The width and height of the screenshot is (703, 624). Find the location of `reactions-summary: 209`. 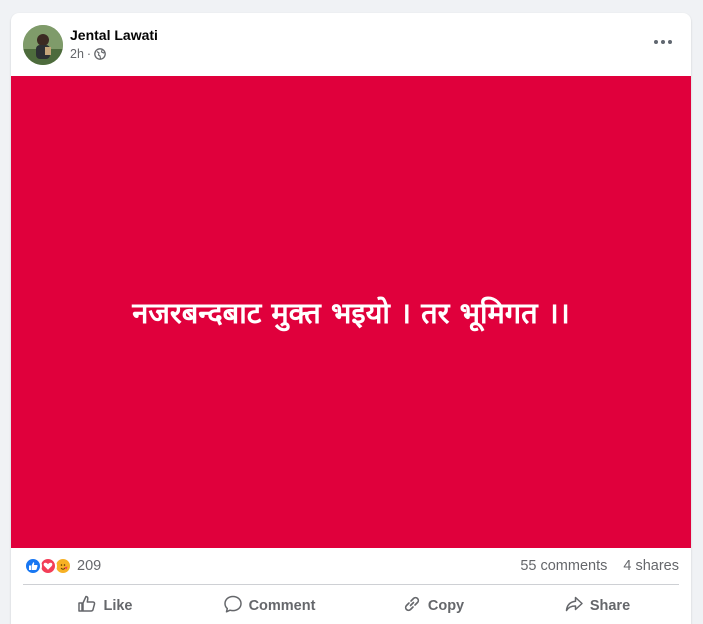

reactions-summary: 209 is located at coordinates (62, 566).